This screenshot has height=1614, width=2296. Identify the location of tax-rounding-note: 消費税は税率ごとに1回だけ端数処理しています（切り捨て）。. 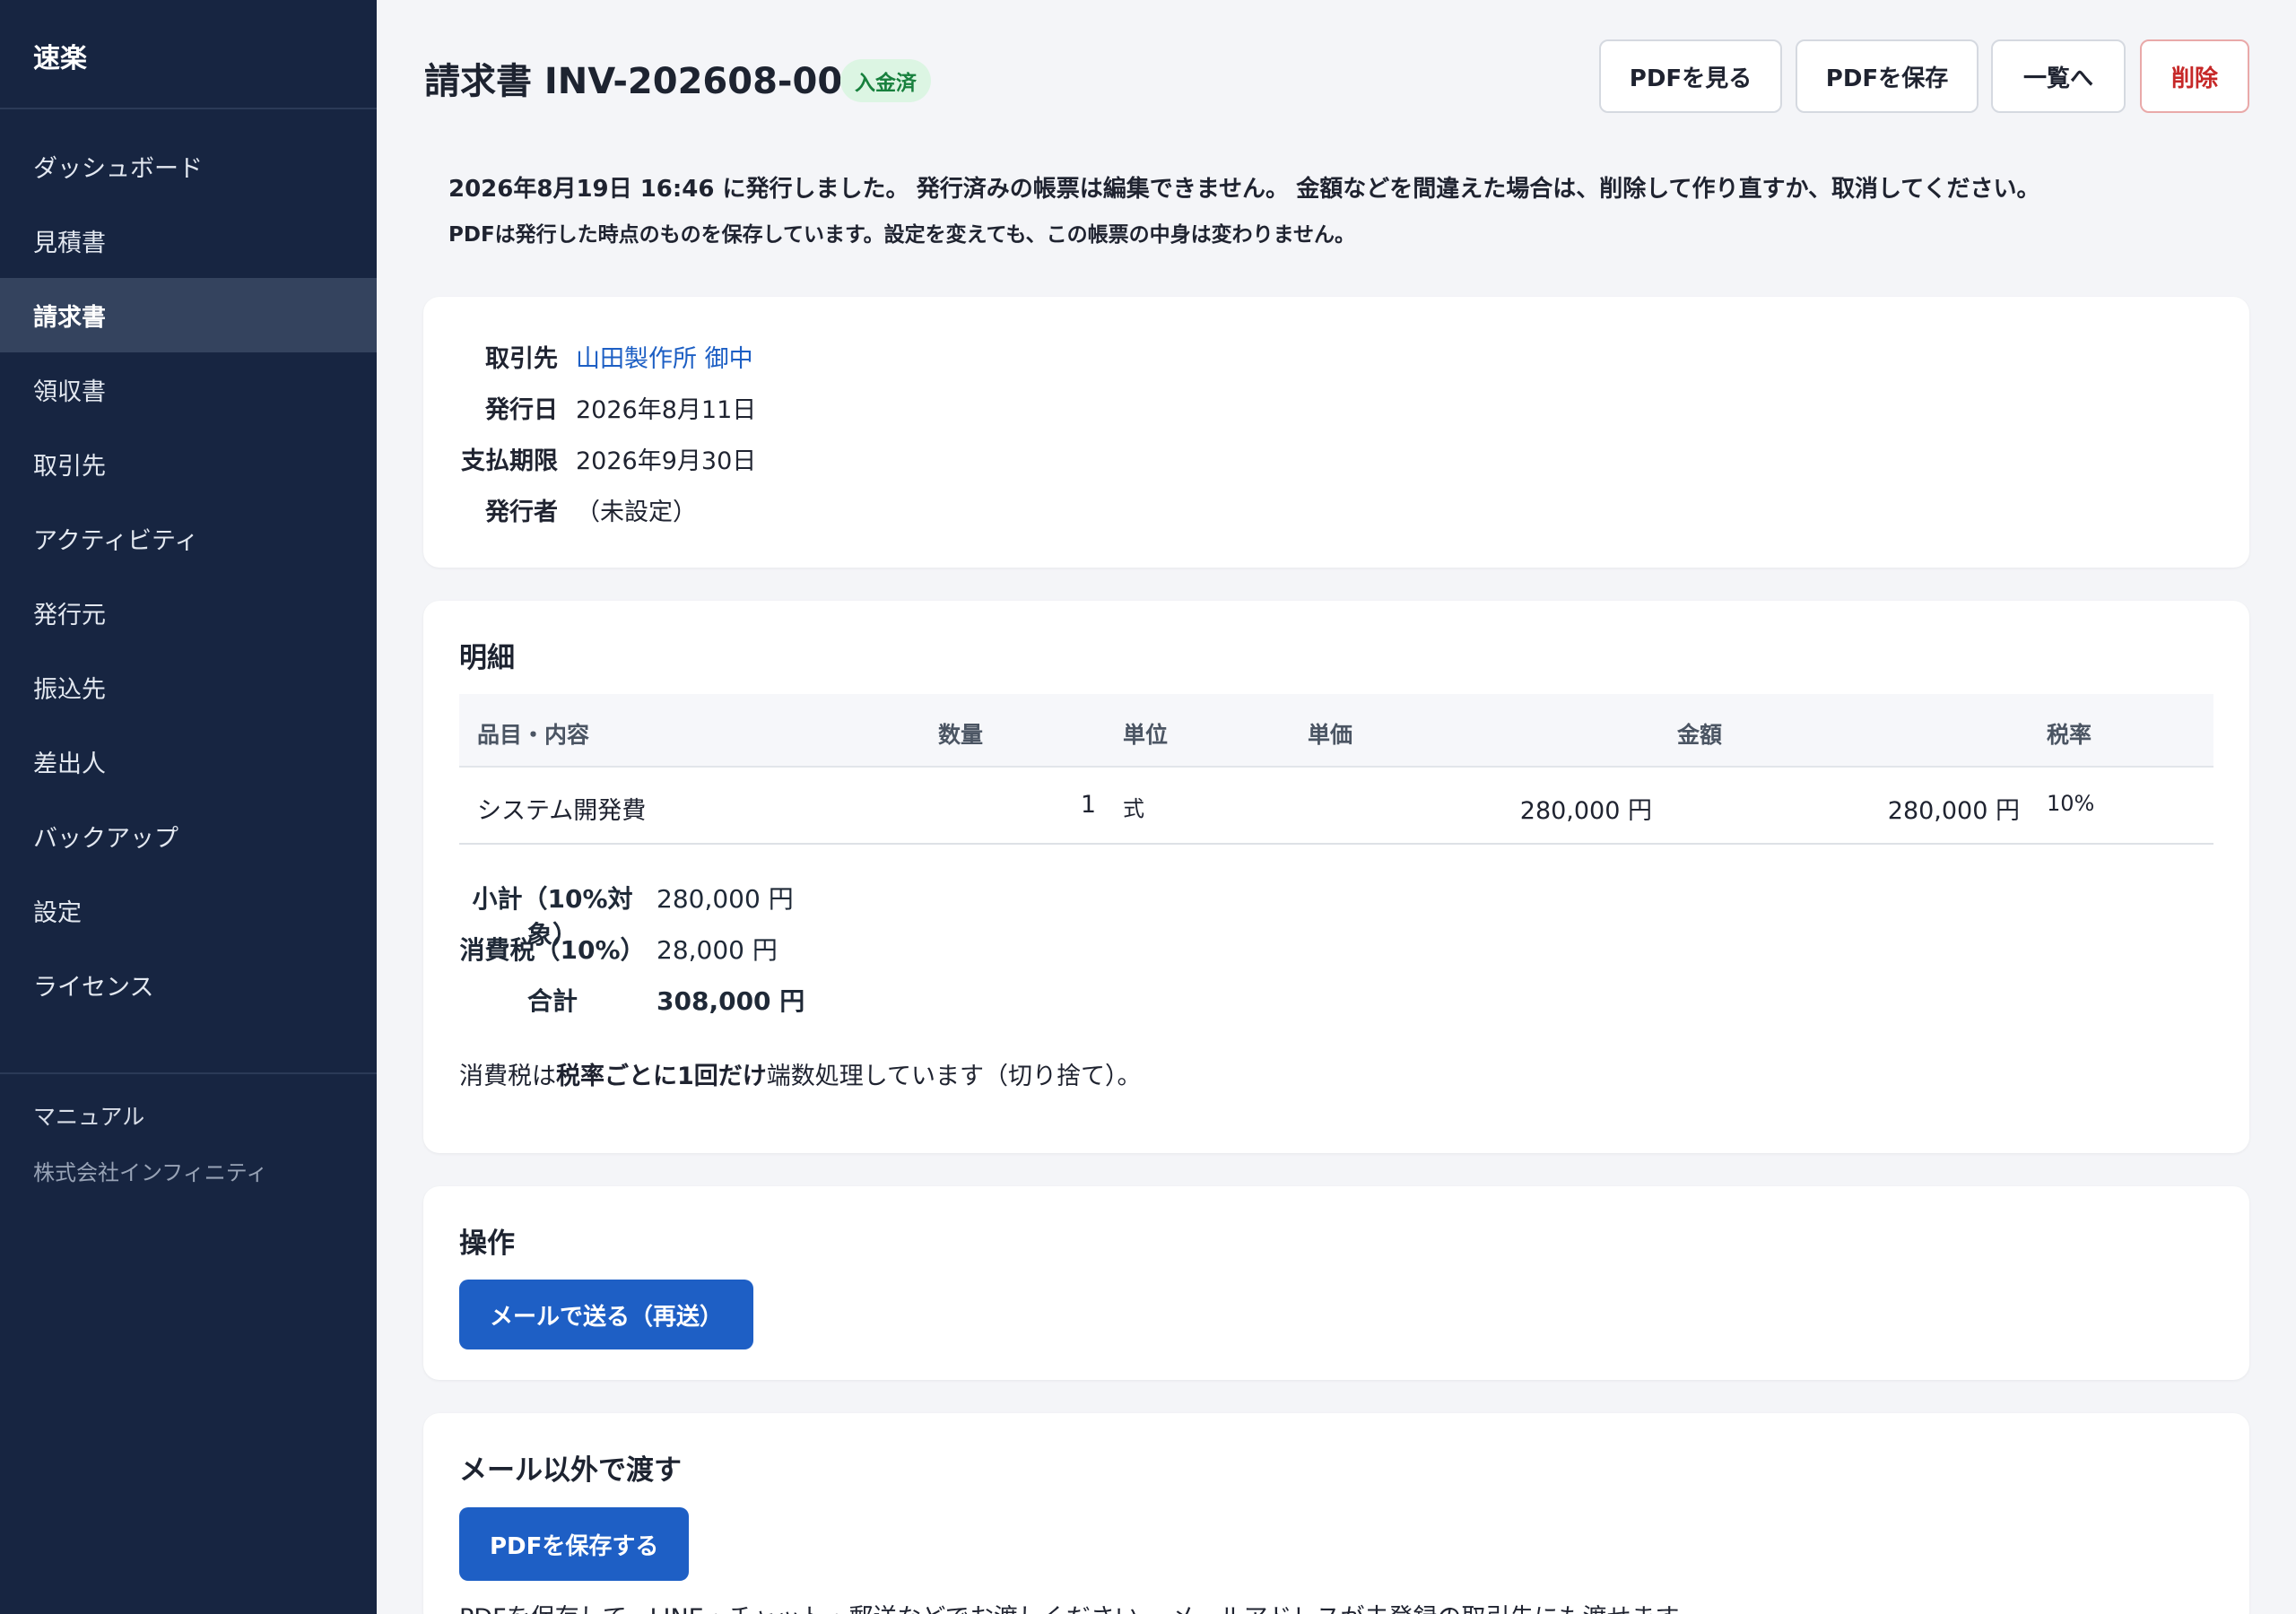
(800, 1073).